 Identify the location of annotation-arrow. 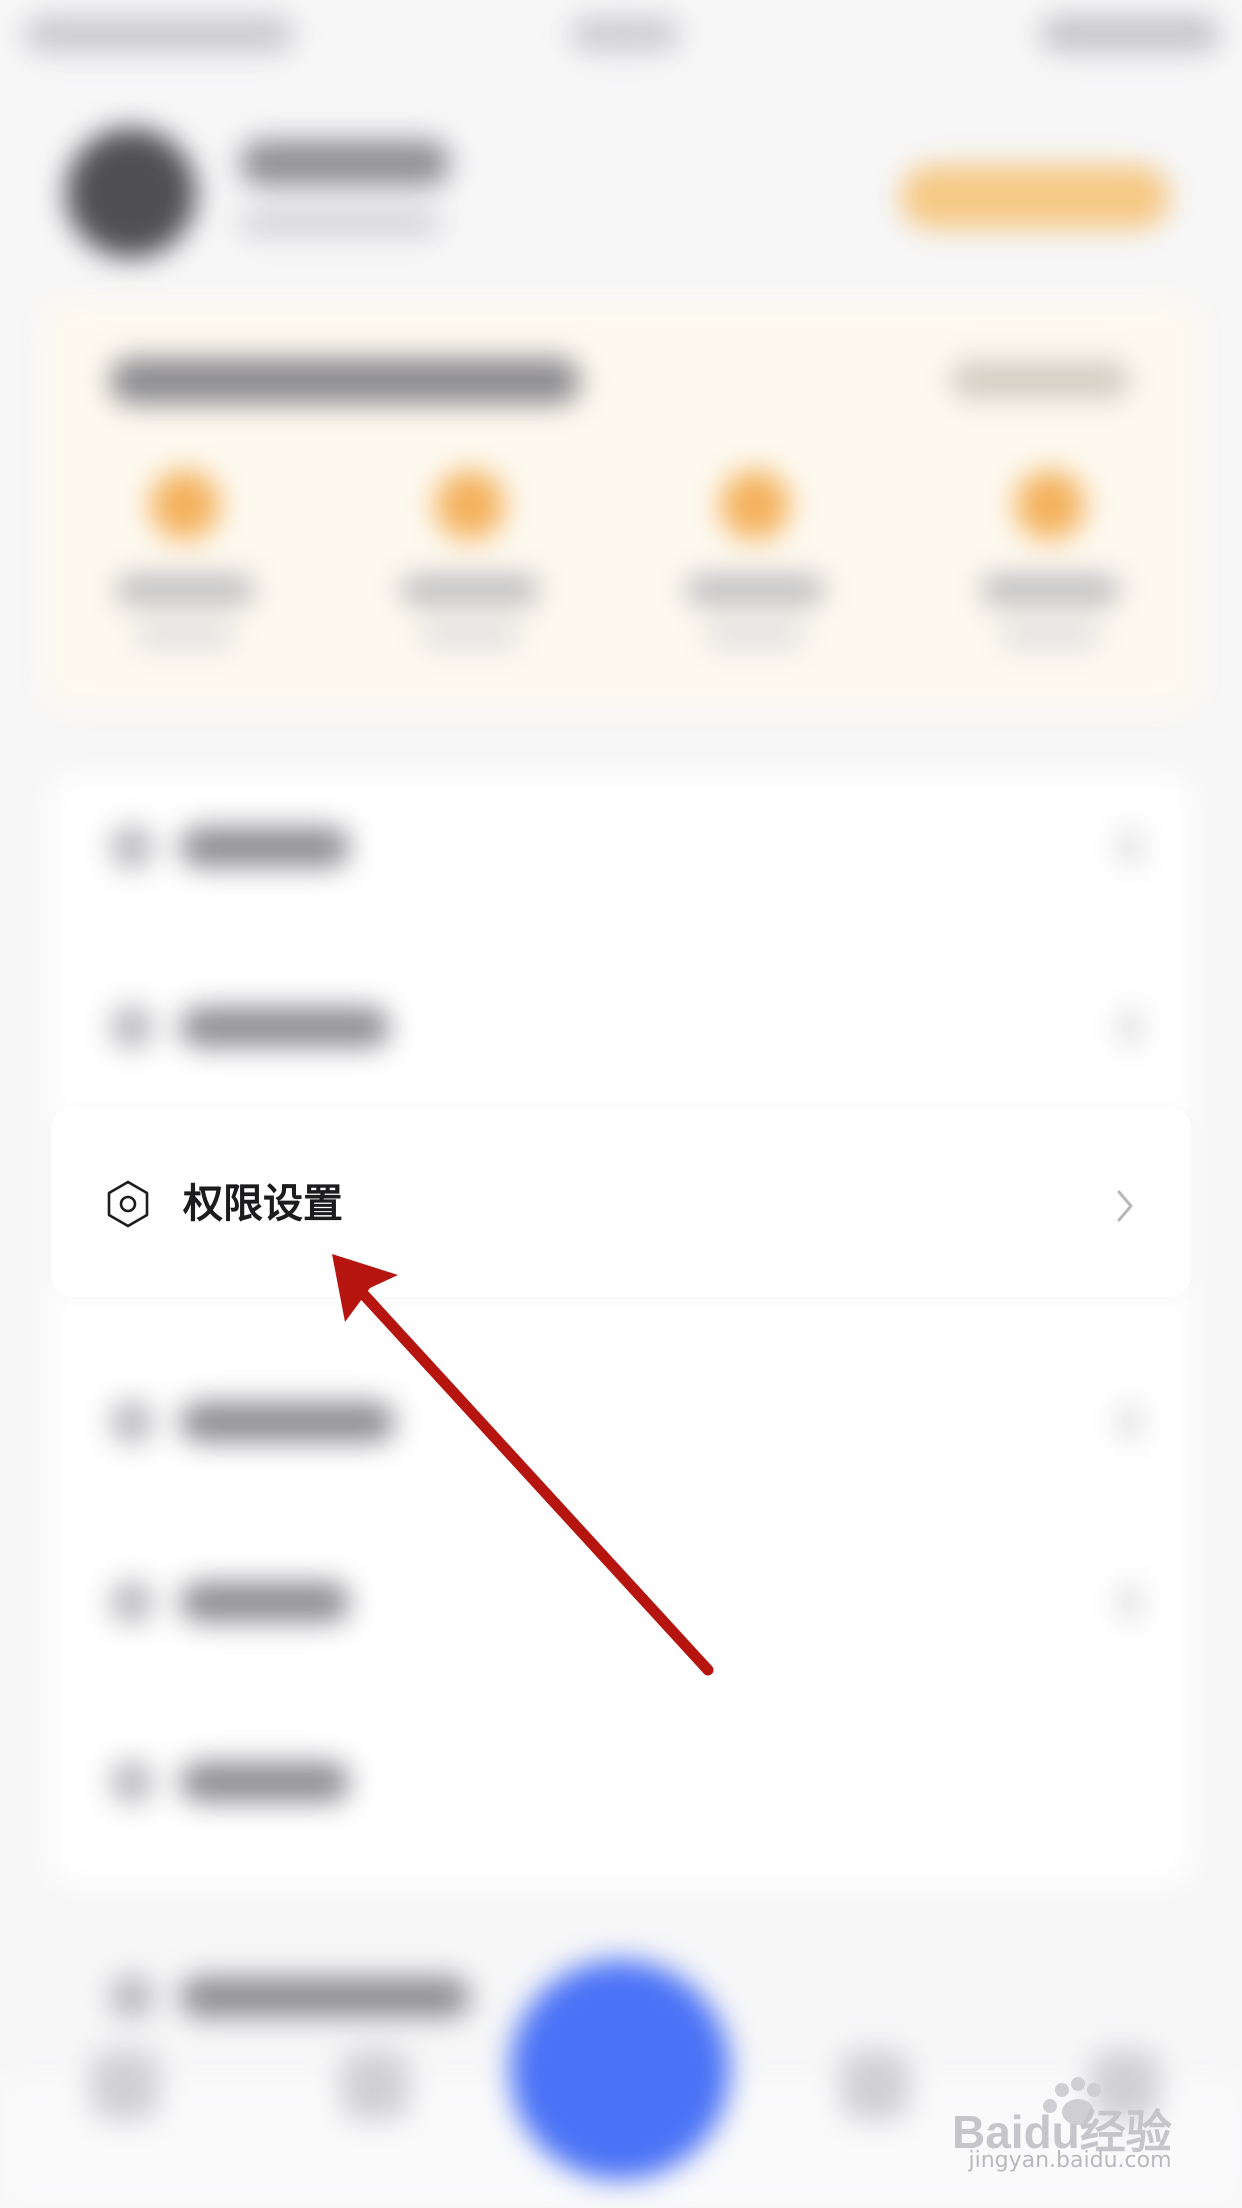
(523, 1465).